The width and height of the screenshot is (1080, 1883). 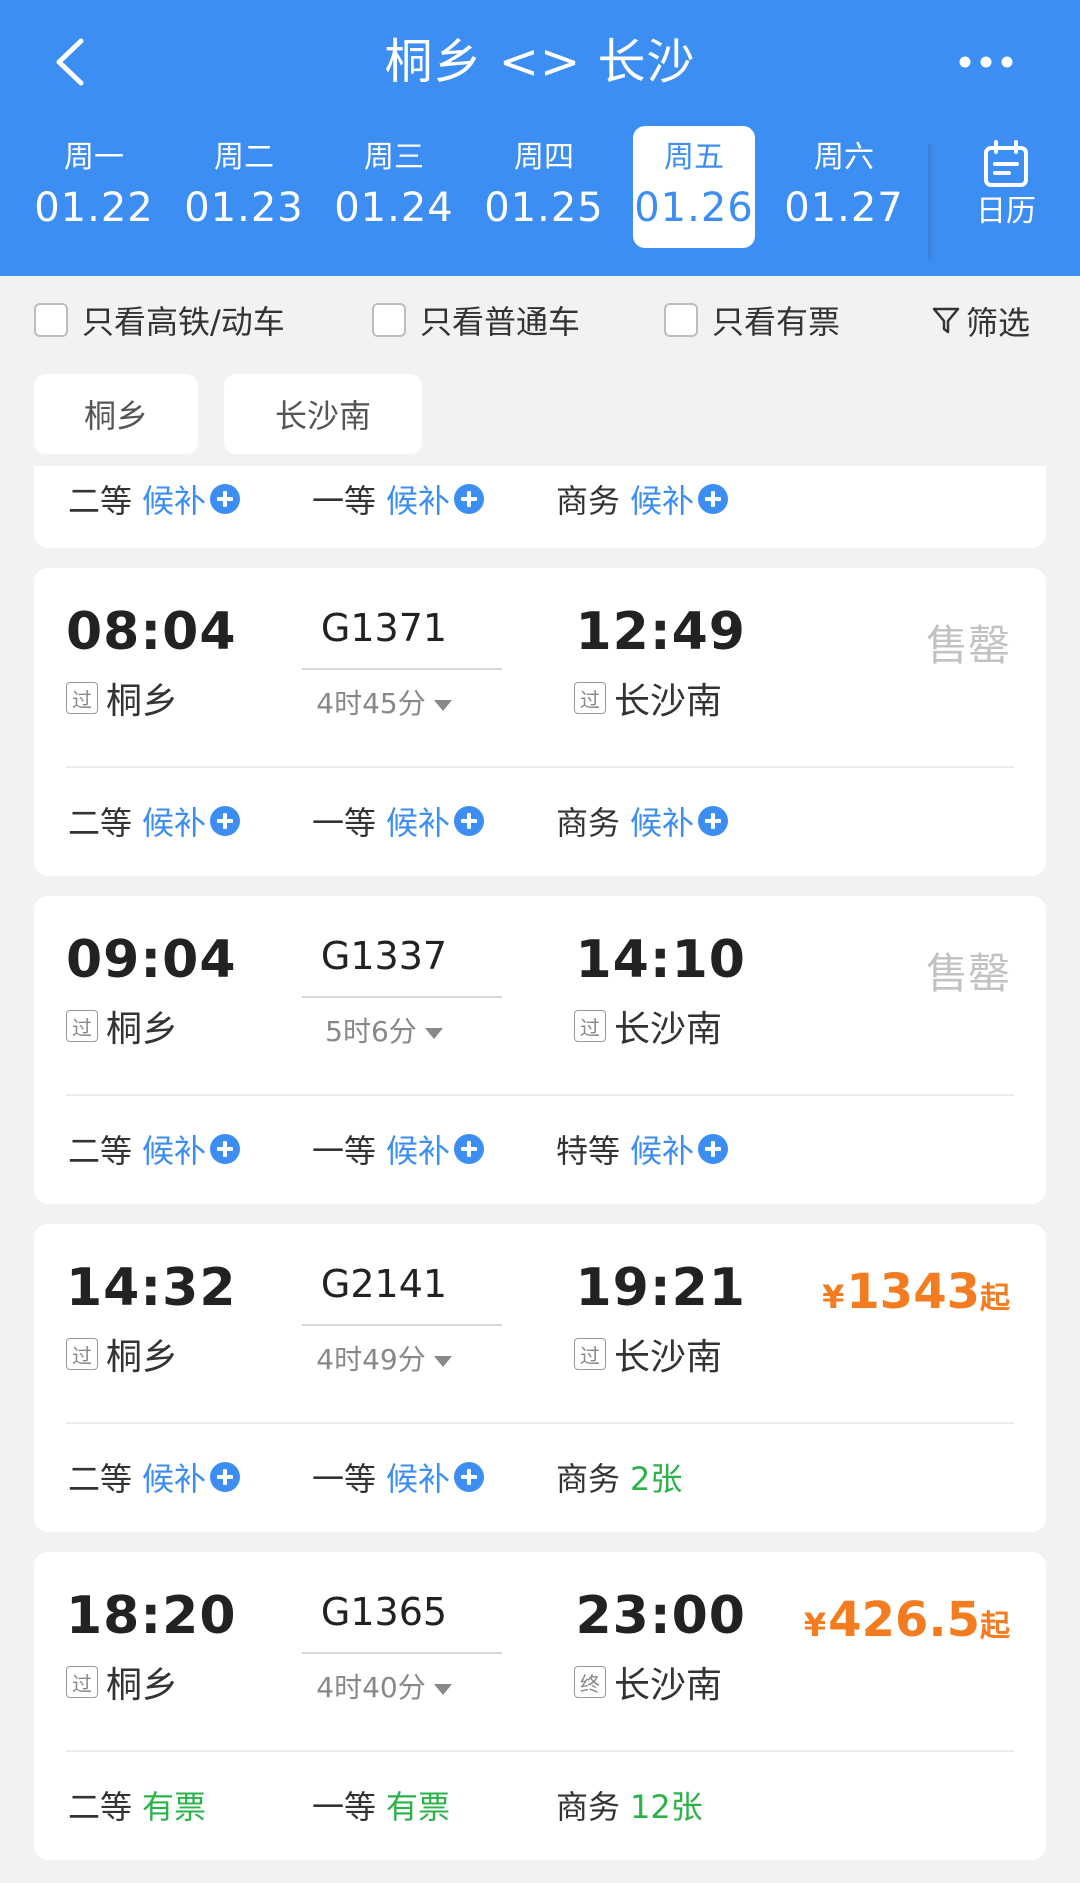 I want to click on more-dots-icon, so click(x=986, y=62).